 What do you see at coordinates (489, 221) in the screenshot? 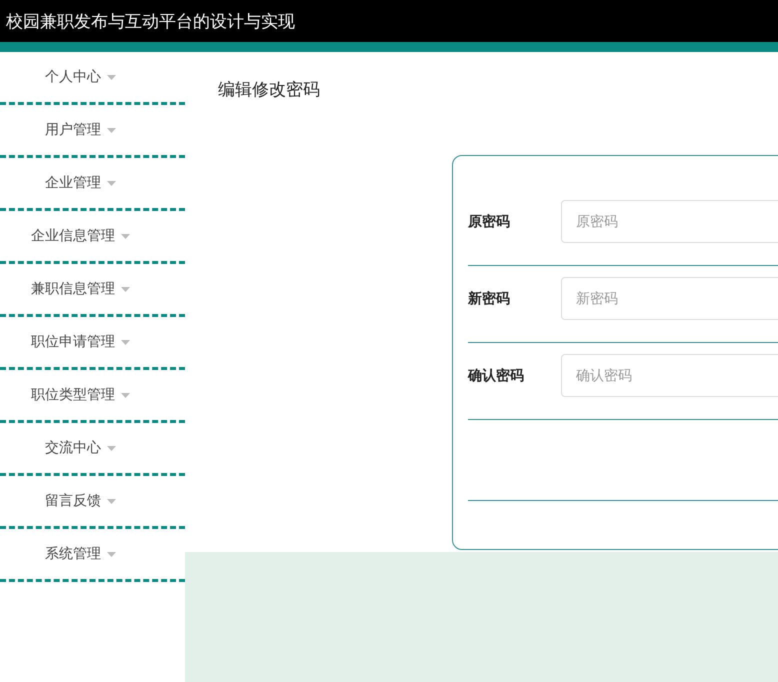
I see `field-label: 原密码` at bounding box center [489, 221].